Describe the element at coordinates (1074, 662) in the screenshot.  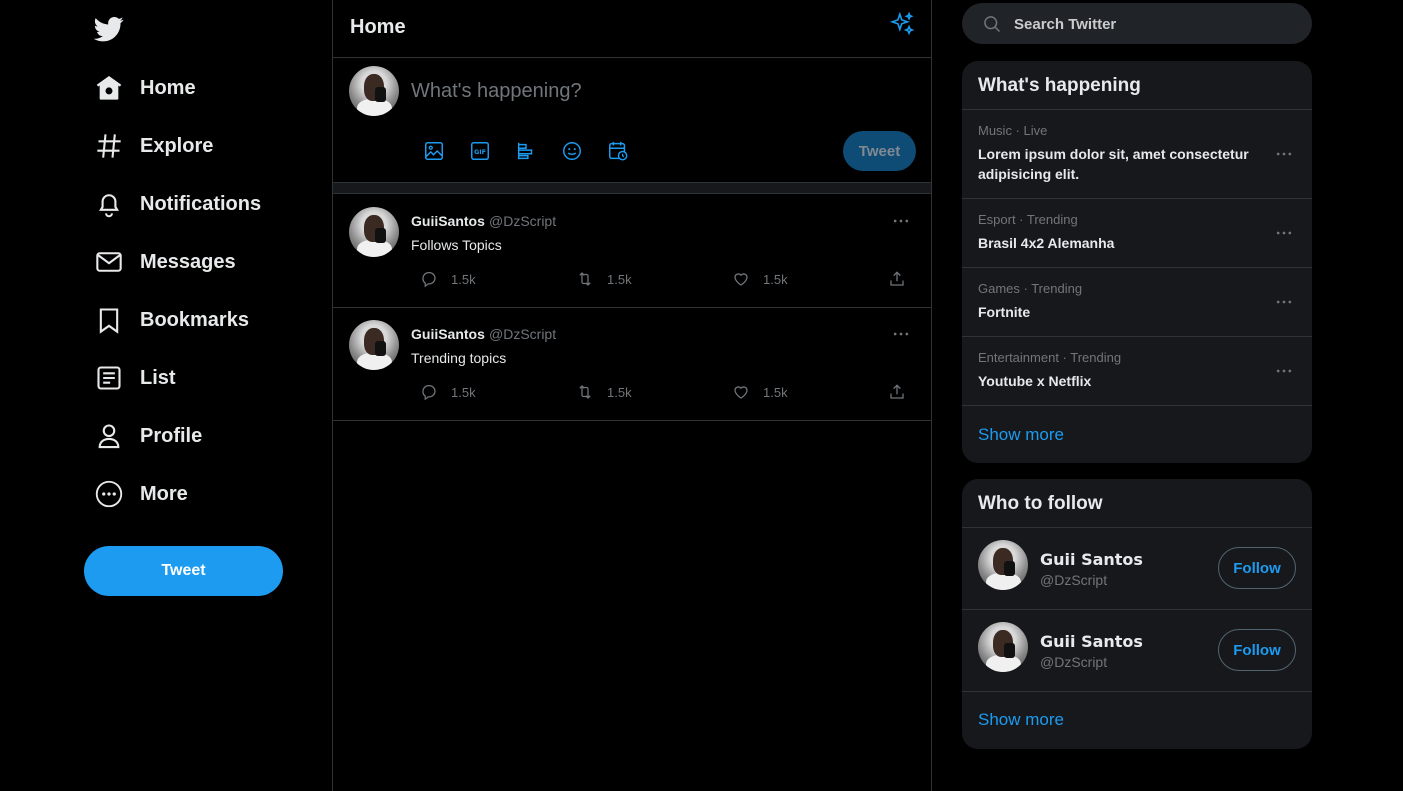
I see `user-handle: @DzScript` at that location.